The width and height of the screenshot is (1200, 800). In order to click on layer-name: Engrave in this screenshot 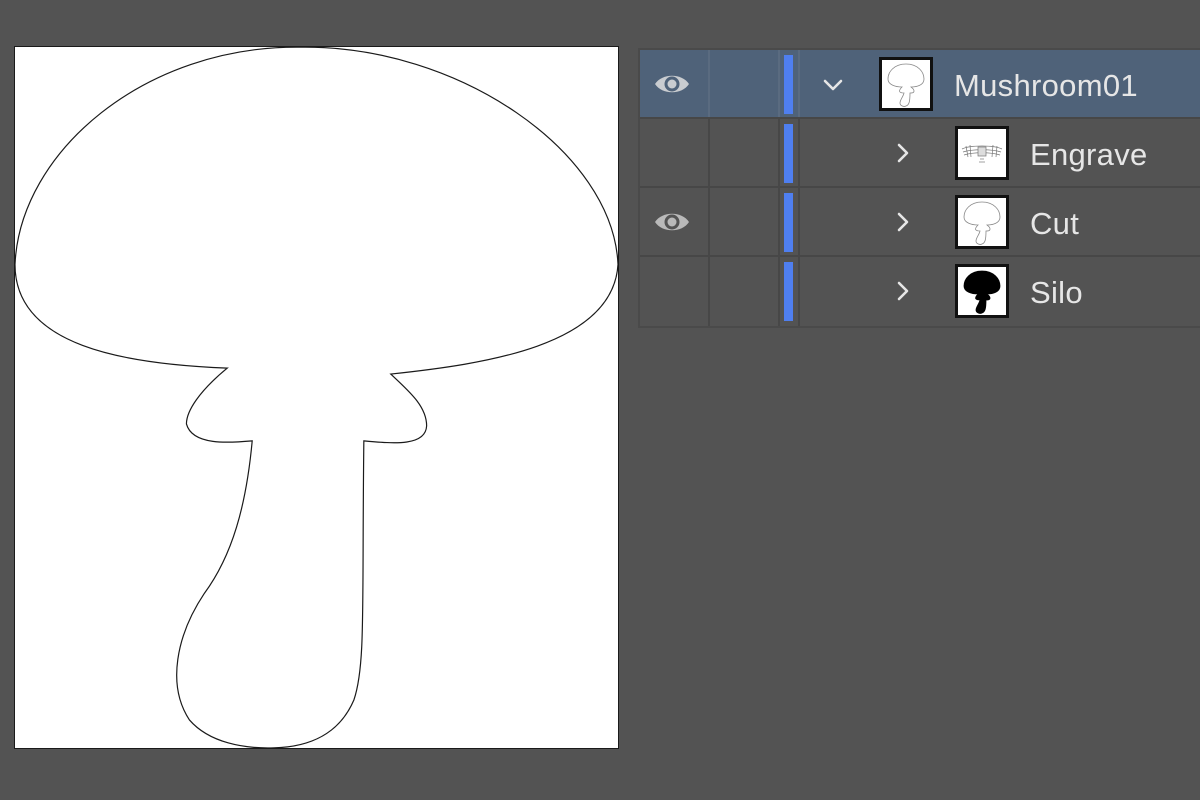, I will do `click(1089, 155)`.